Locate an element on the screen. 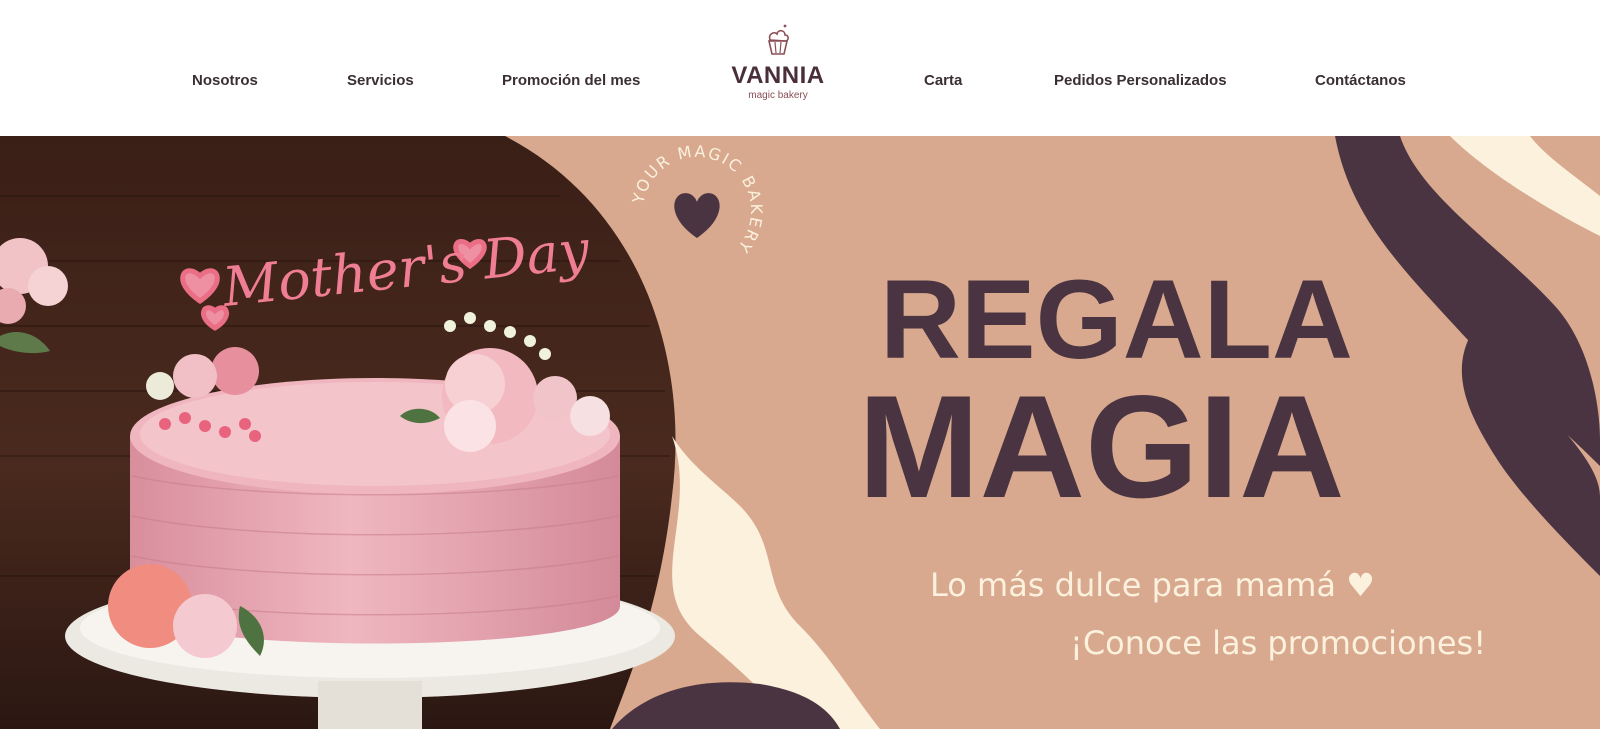 The image size is (1600, 729). nav-servicios: Servicios is located at coordinates (380, 80).